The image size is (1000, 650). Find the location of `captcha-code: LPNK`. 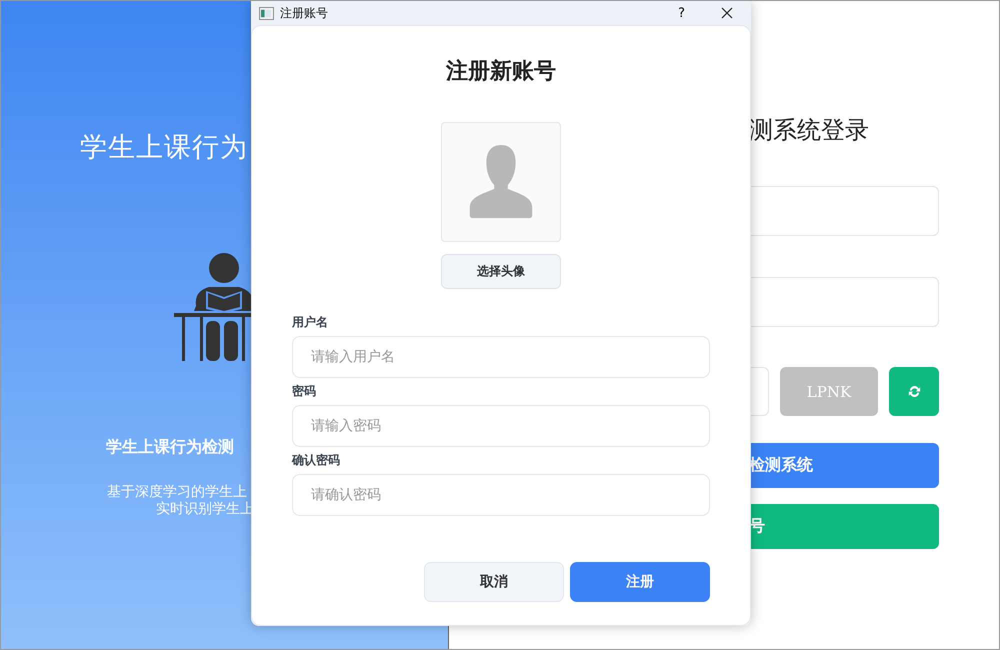

captcha-code: LPNK is located at coordinates (829, 391).